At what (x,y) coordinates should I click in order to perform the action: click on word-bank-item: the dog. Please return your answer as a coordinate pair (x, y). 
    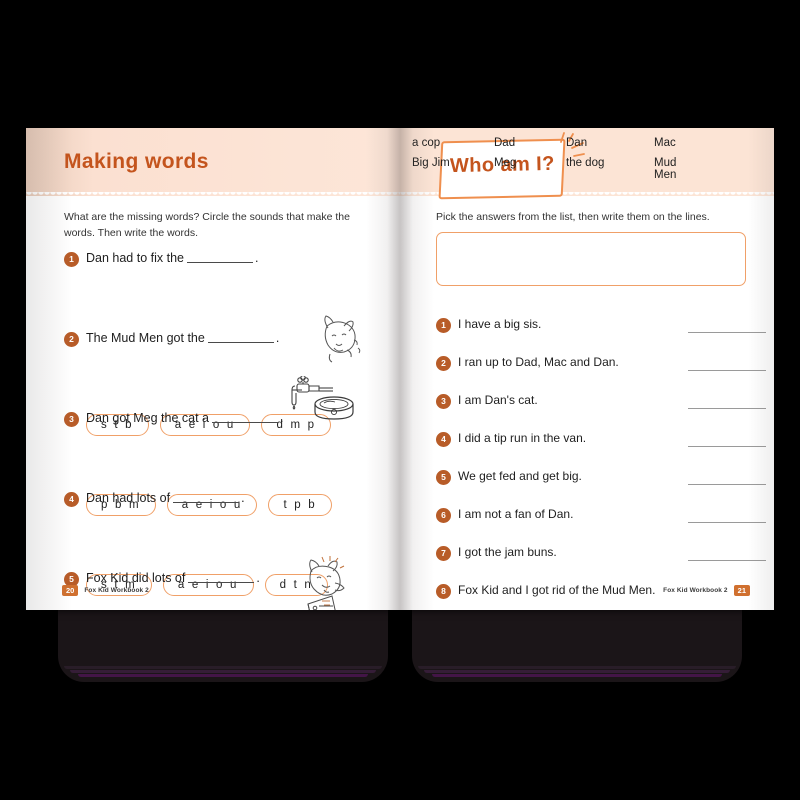
    Looking at the image, I should click on (610, 169).